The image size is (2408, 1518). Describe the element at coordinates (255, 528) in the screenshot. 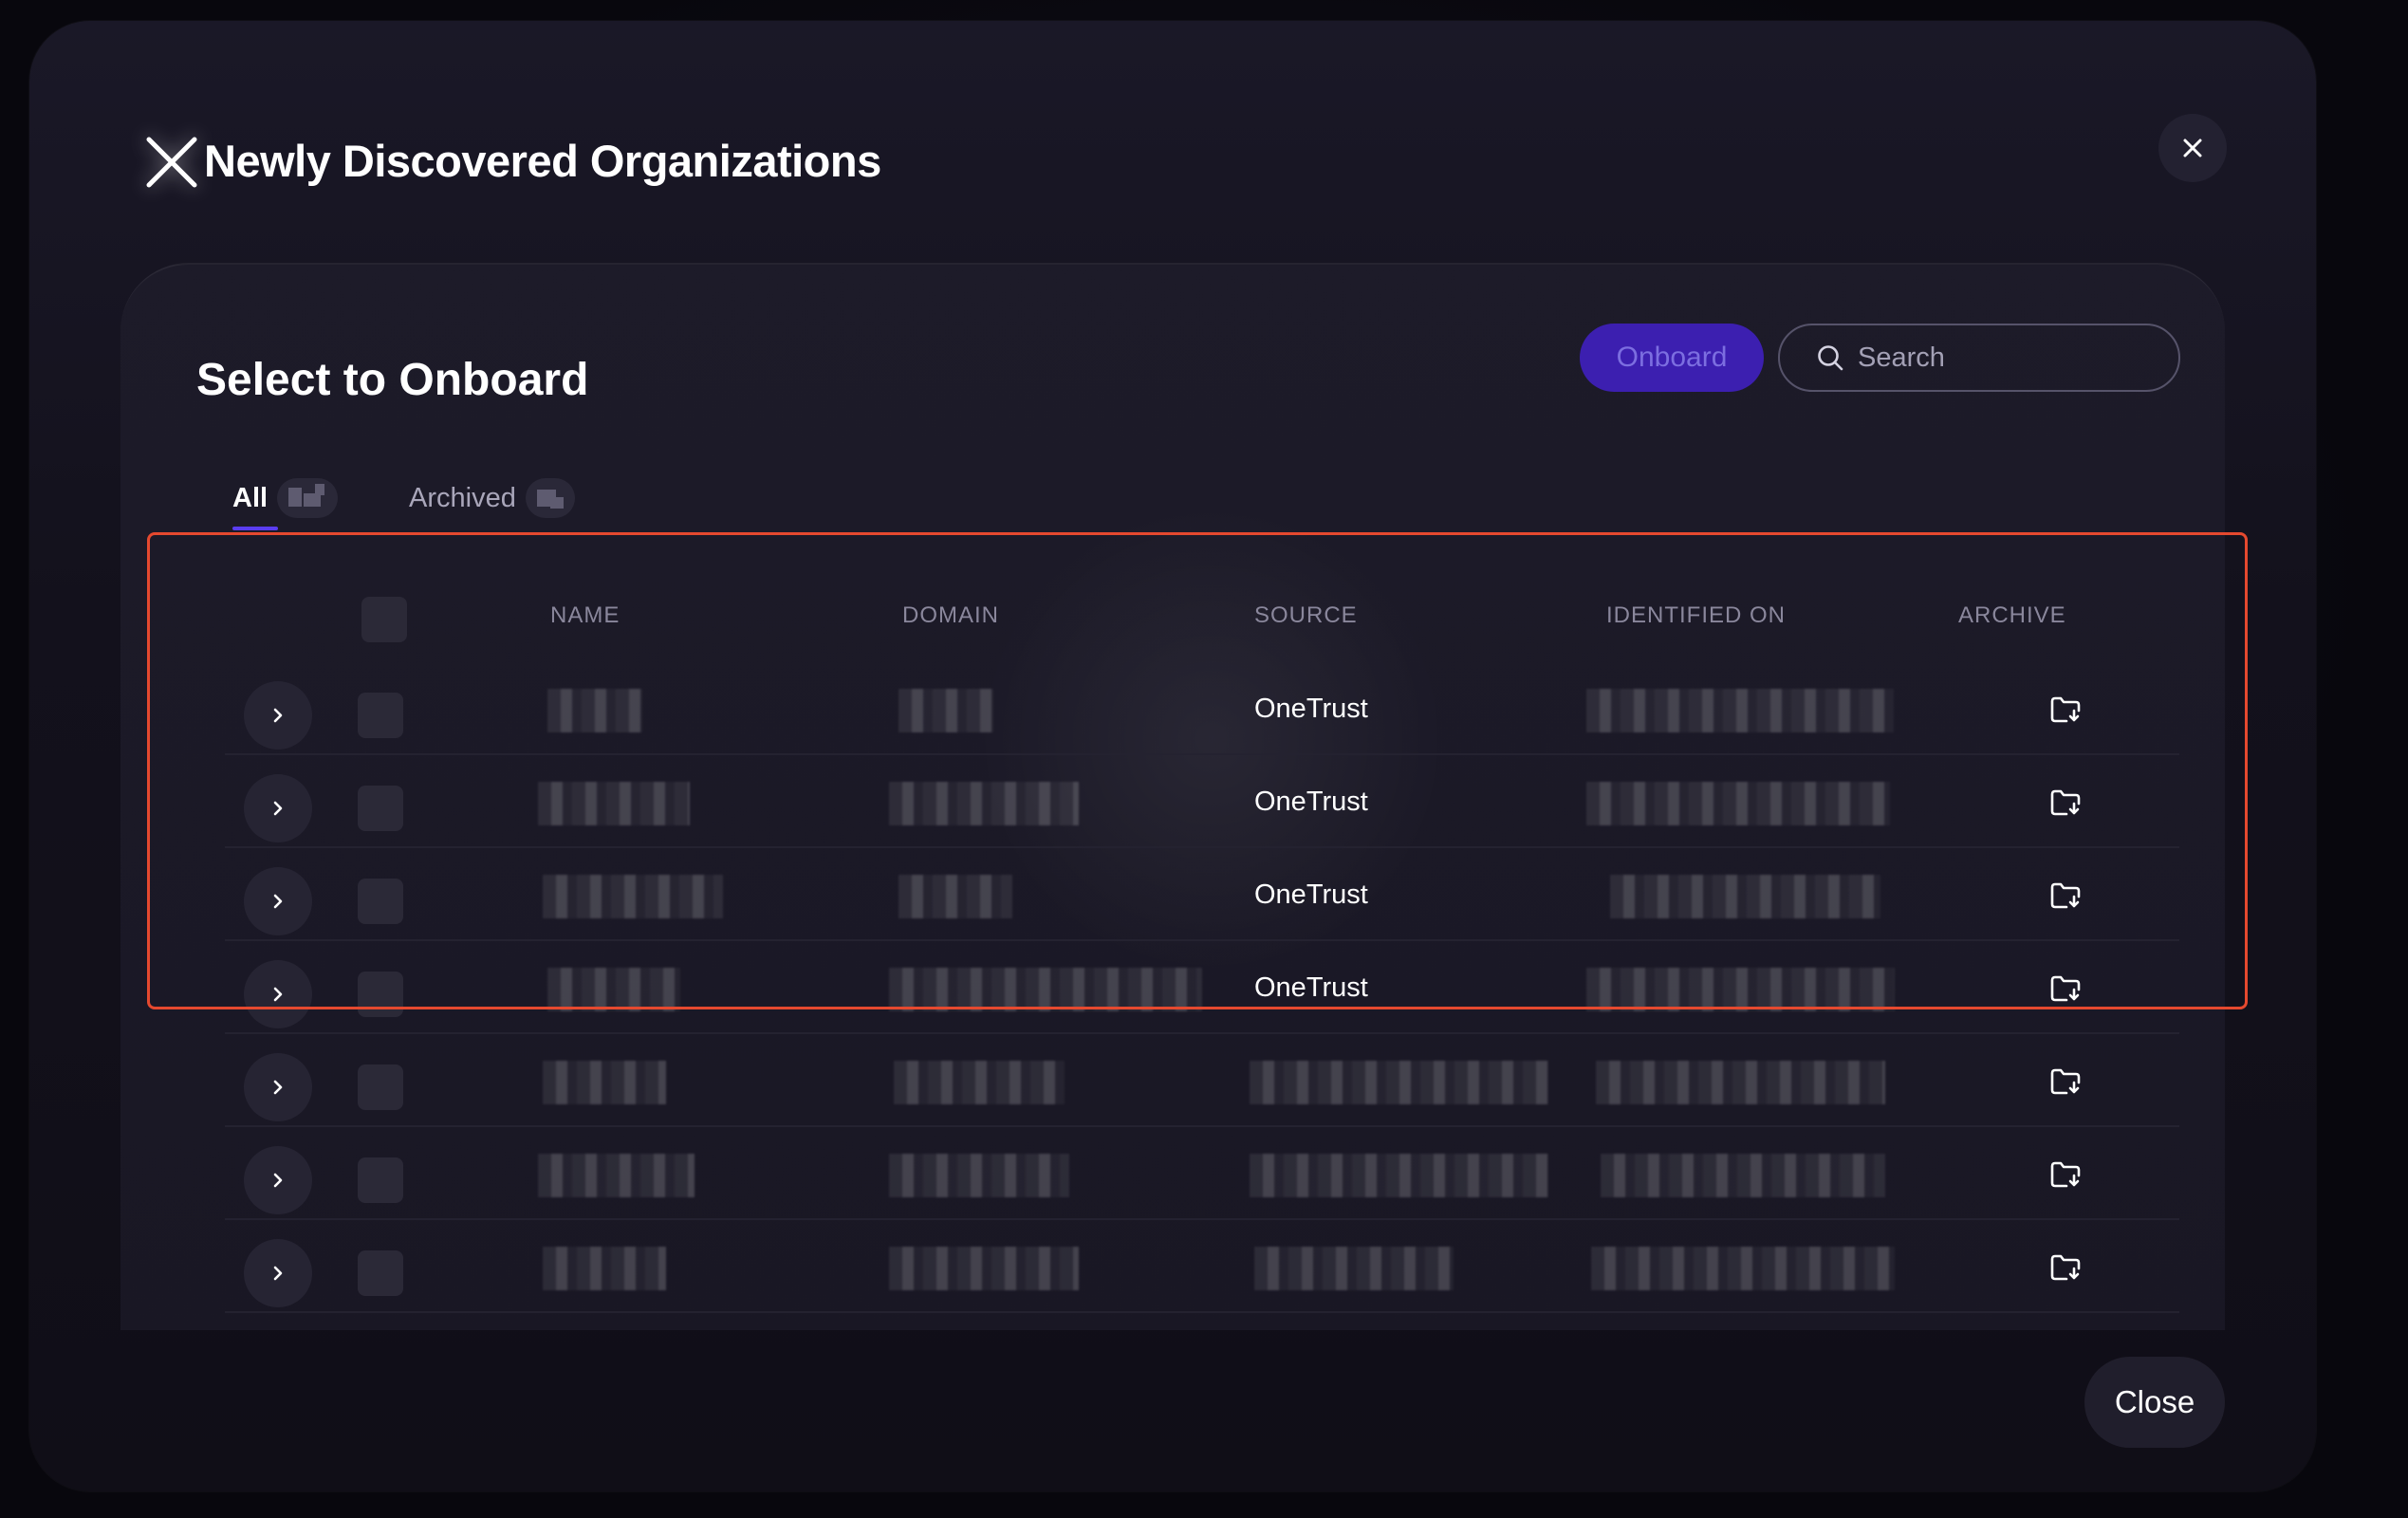

I see `tab-active-indicator` at that location.